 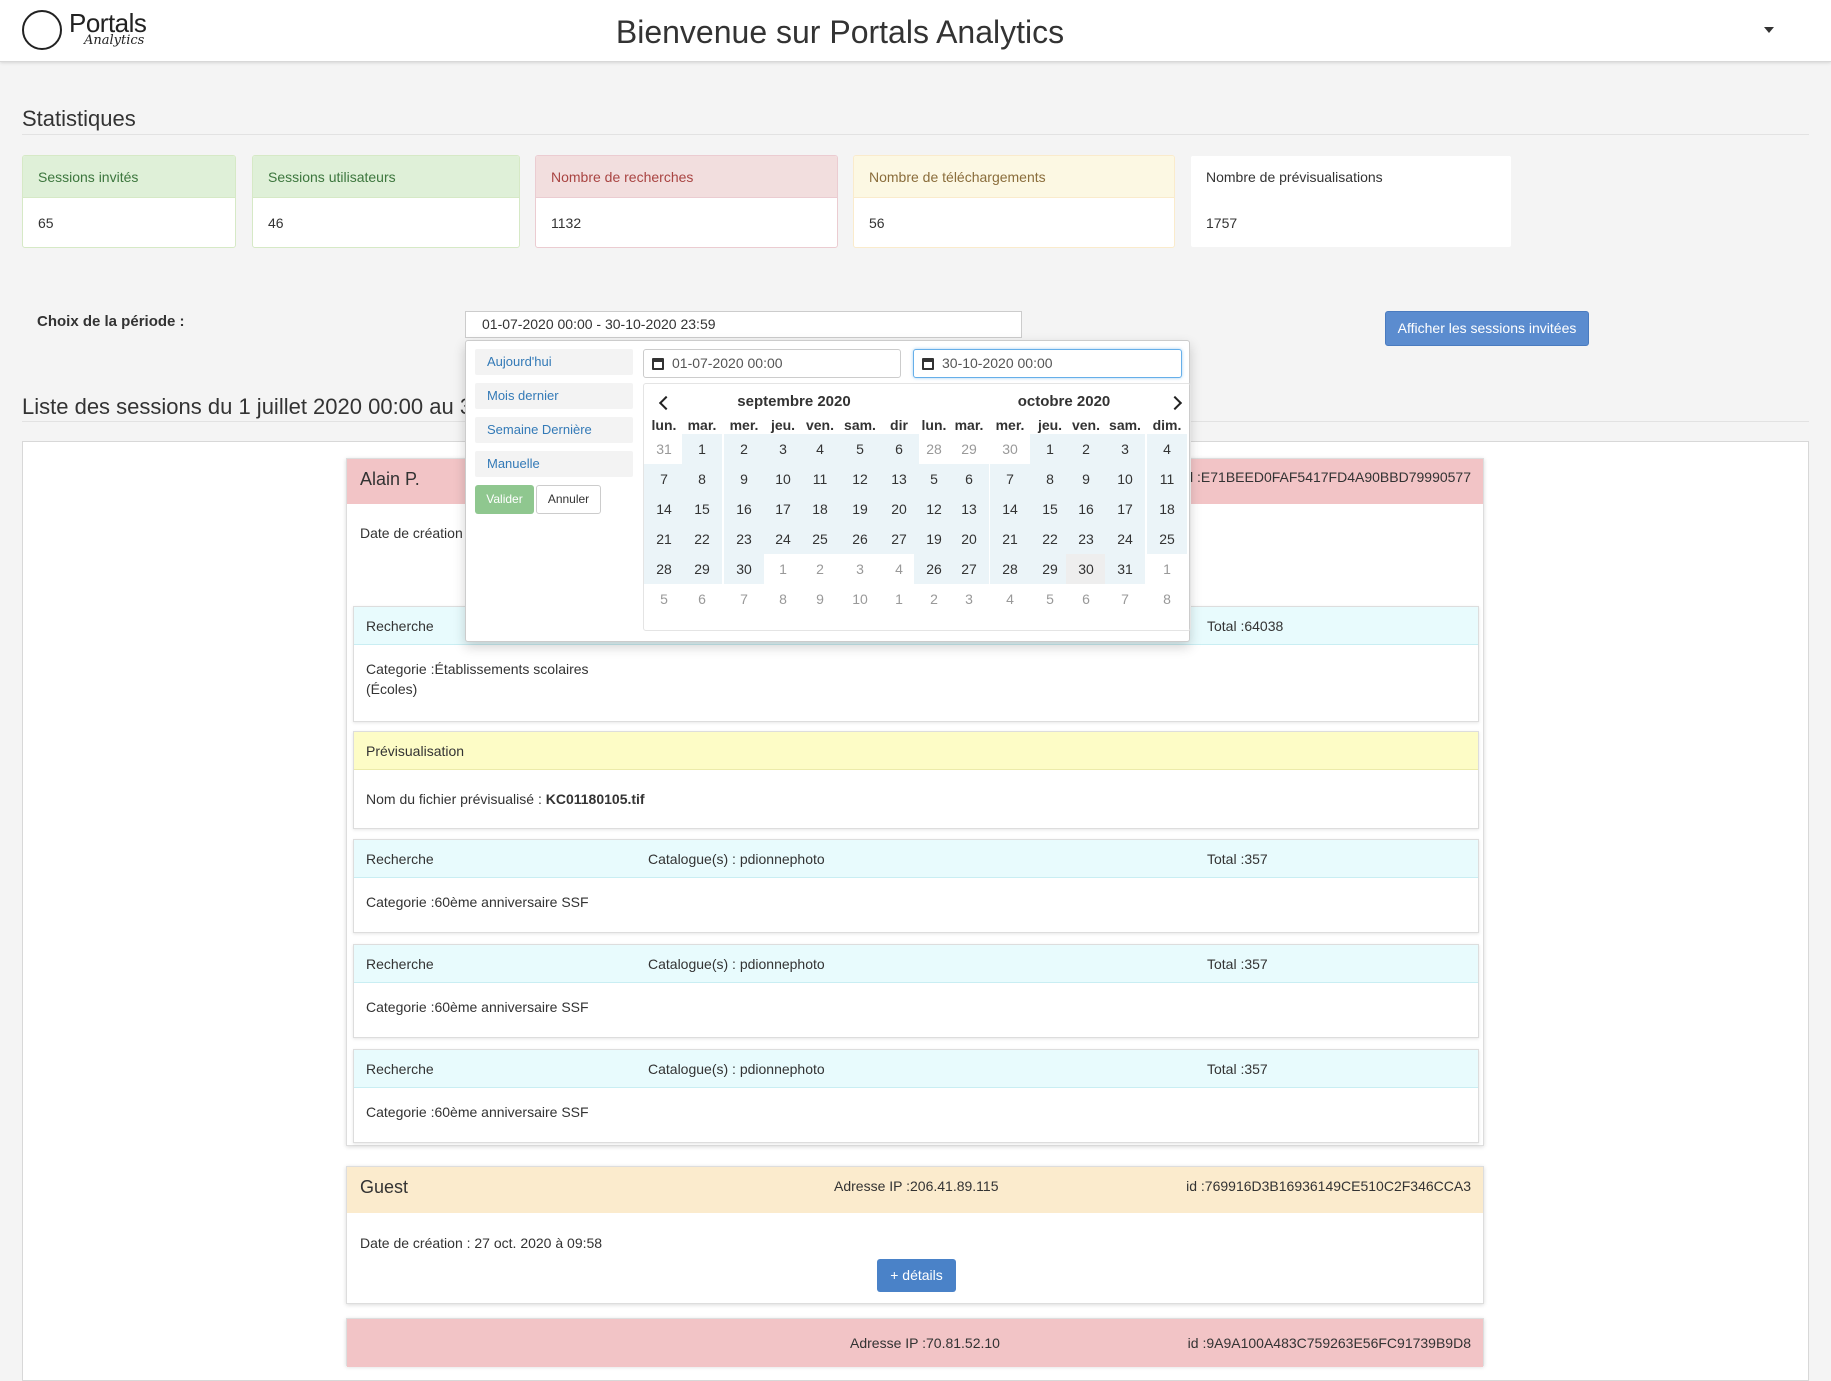 I want to click on right-calendar-day: 16, so click(x=1086, y=509).